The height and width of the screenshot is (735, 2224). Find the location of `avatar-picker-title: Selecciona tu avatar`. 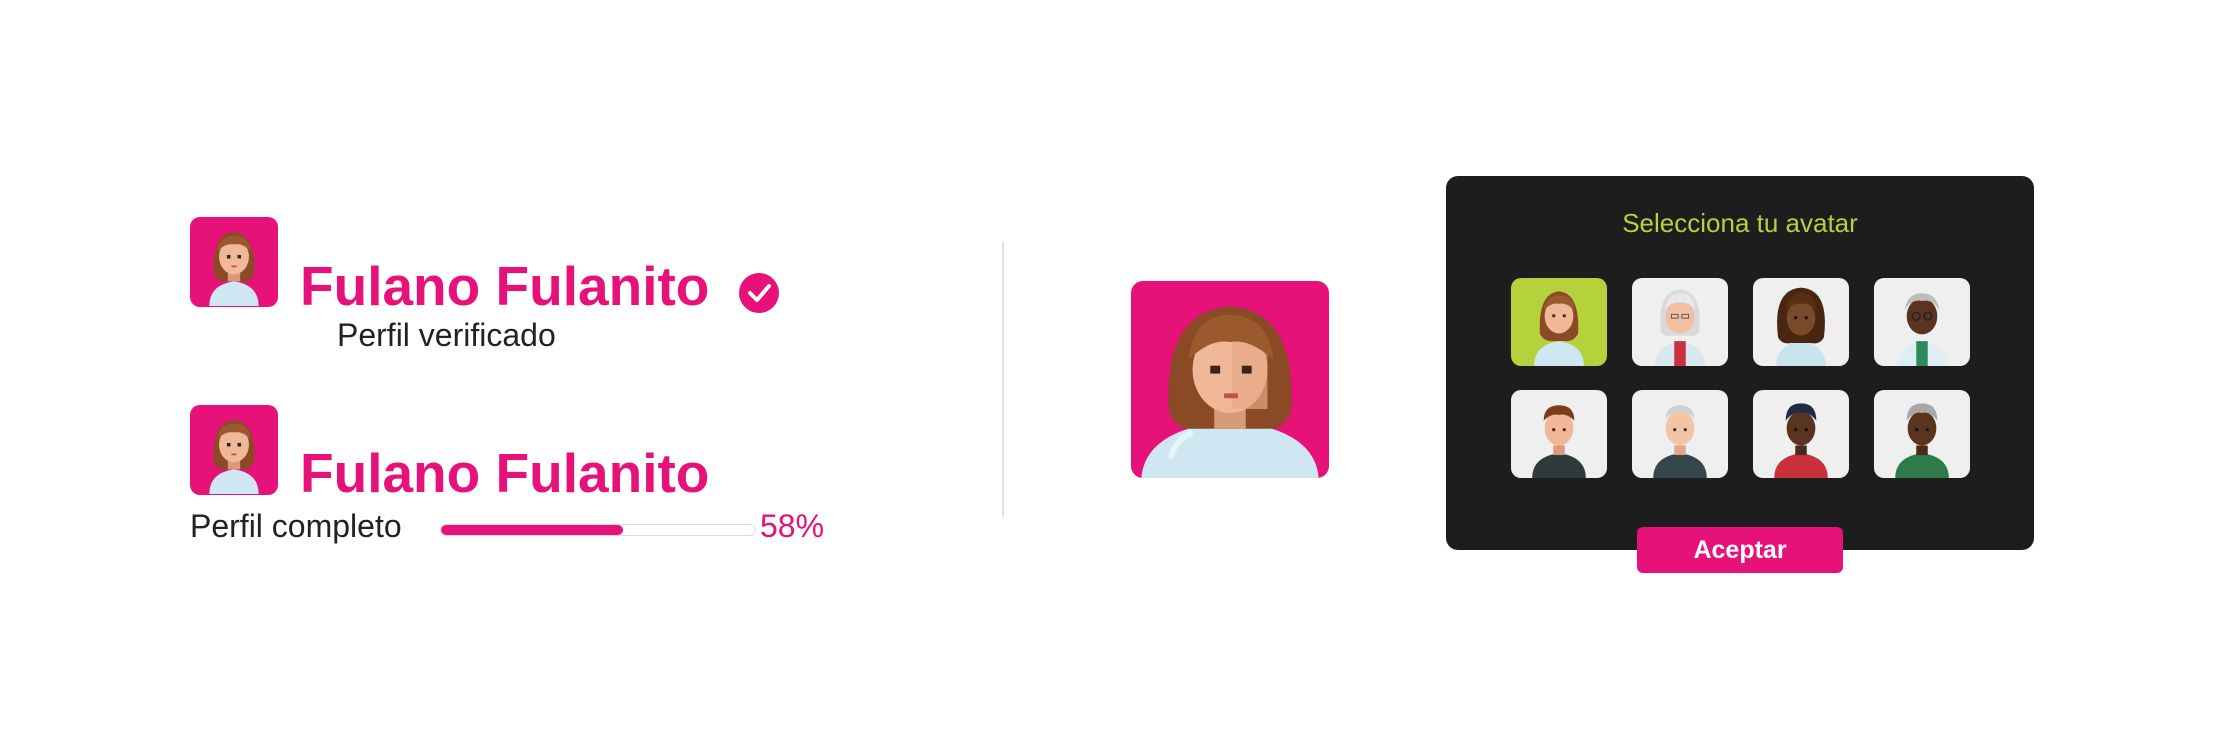

avatar-picker-title: Selecciona tu avatar is located at coordinates (1740, 223).